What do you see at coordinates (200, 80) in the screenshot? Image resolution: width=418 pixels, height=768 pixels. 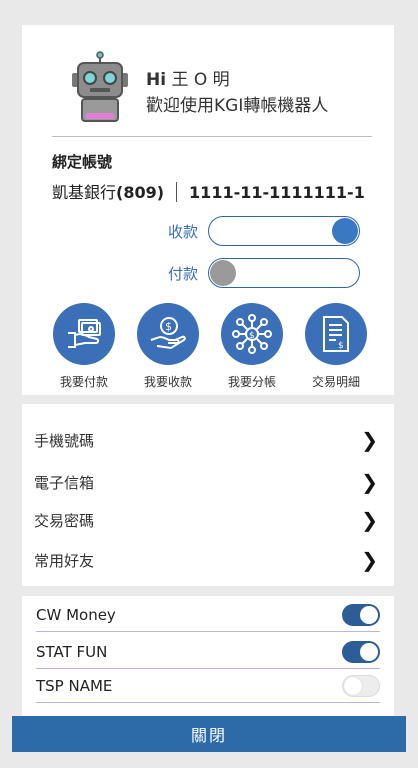 I see `user-name: 王 O 明` at bounding box center [200, 80].